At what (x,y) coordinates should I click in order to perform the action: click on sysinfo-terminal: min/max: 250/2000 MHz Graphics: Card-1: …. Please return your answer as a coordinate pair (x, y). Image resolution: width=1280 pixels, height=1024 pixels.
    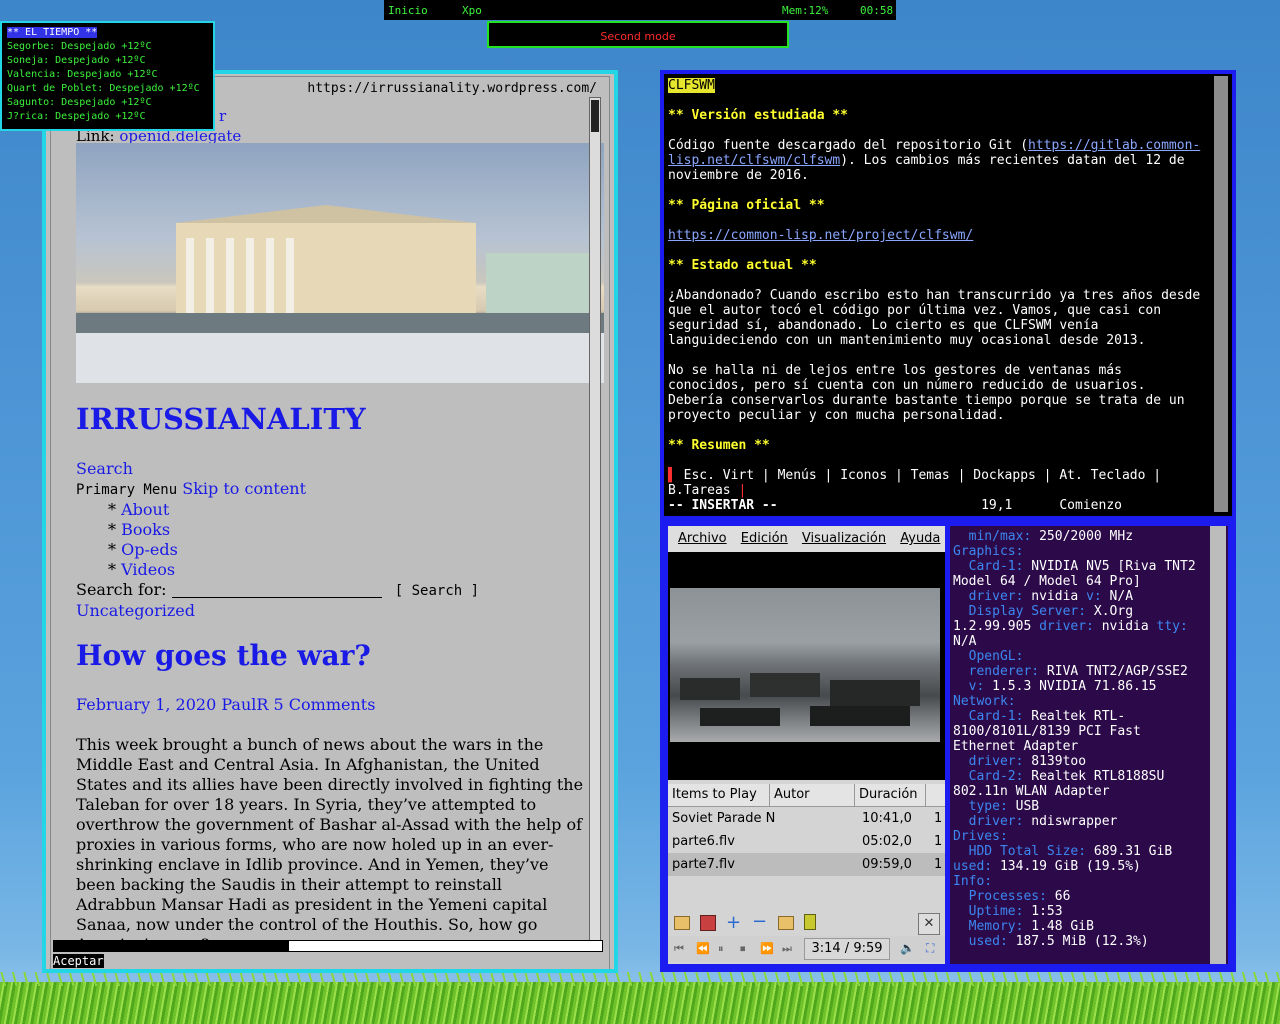
    Looking at the image, I should click on (1089, 745).